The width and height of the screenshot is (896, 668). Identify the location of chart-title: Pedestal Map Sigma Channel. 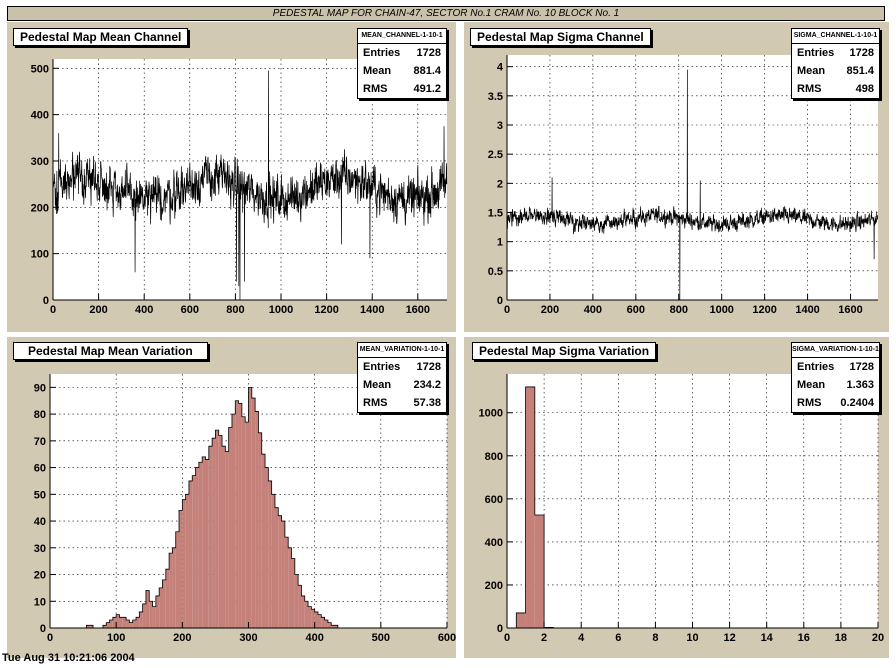
(560, 37).